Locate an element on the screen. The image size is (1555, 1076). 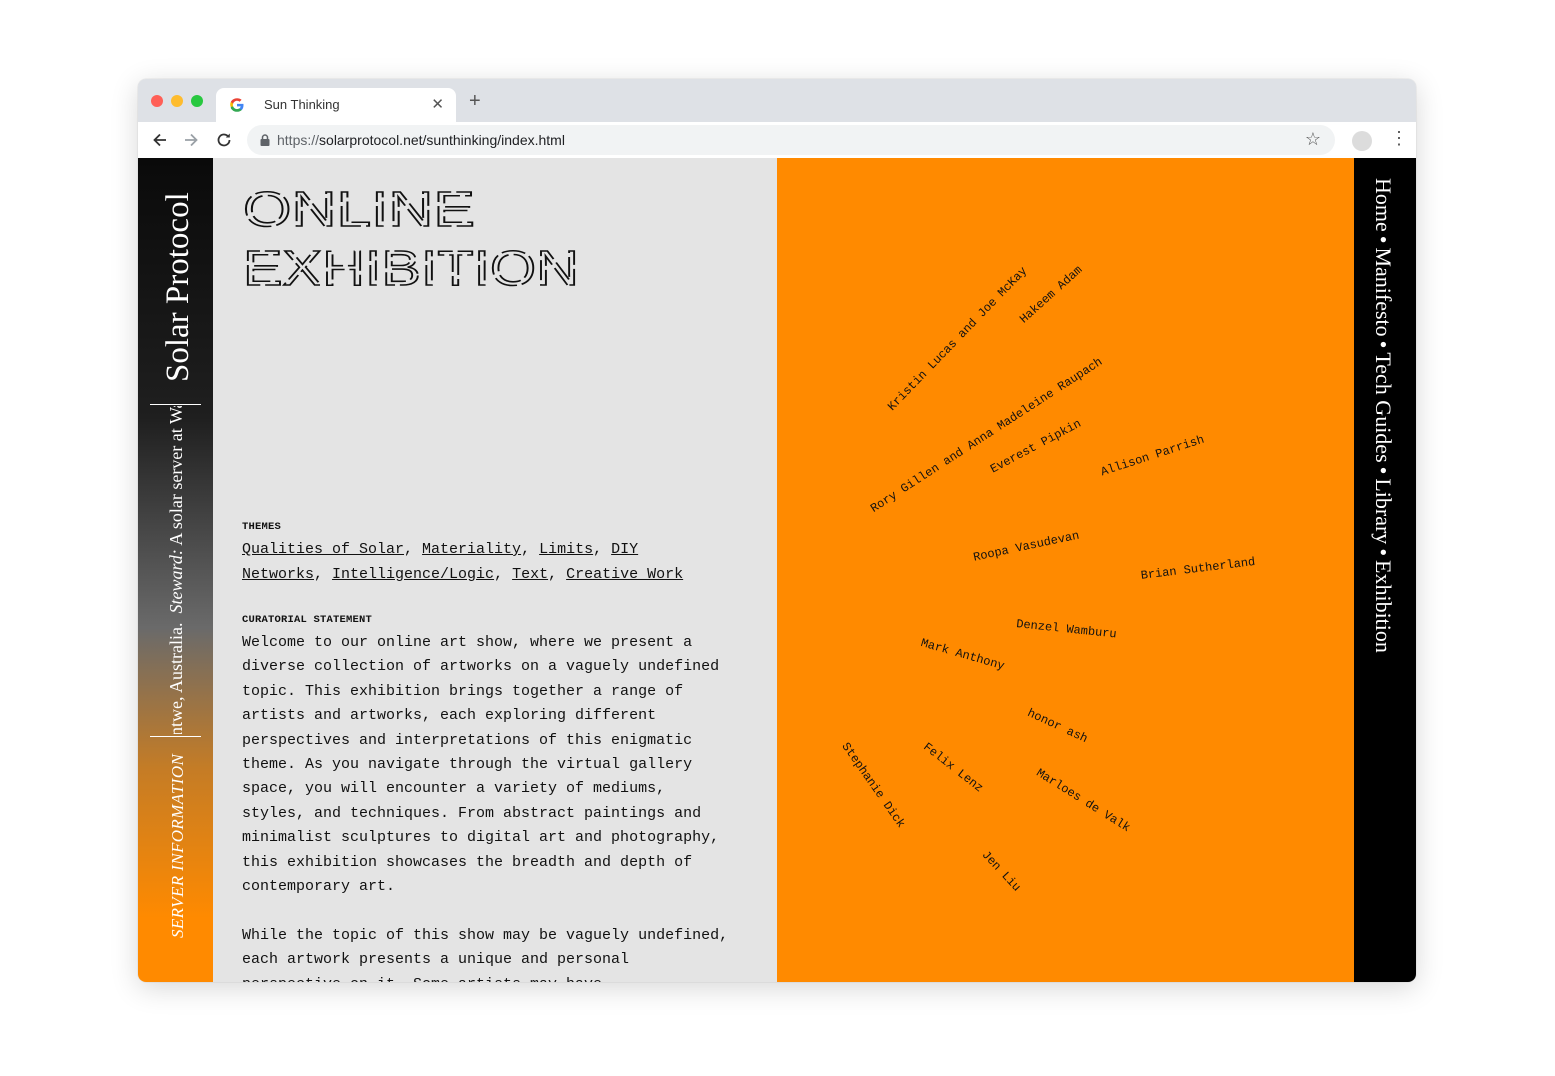
artist-link: Jen Liu is located at coordinates (1001, 871).